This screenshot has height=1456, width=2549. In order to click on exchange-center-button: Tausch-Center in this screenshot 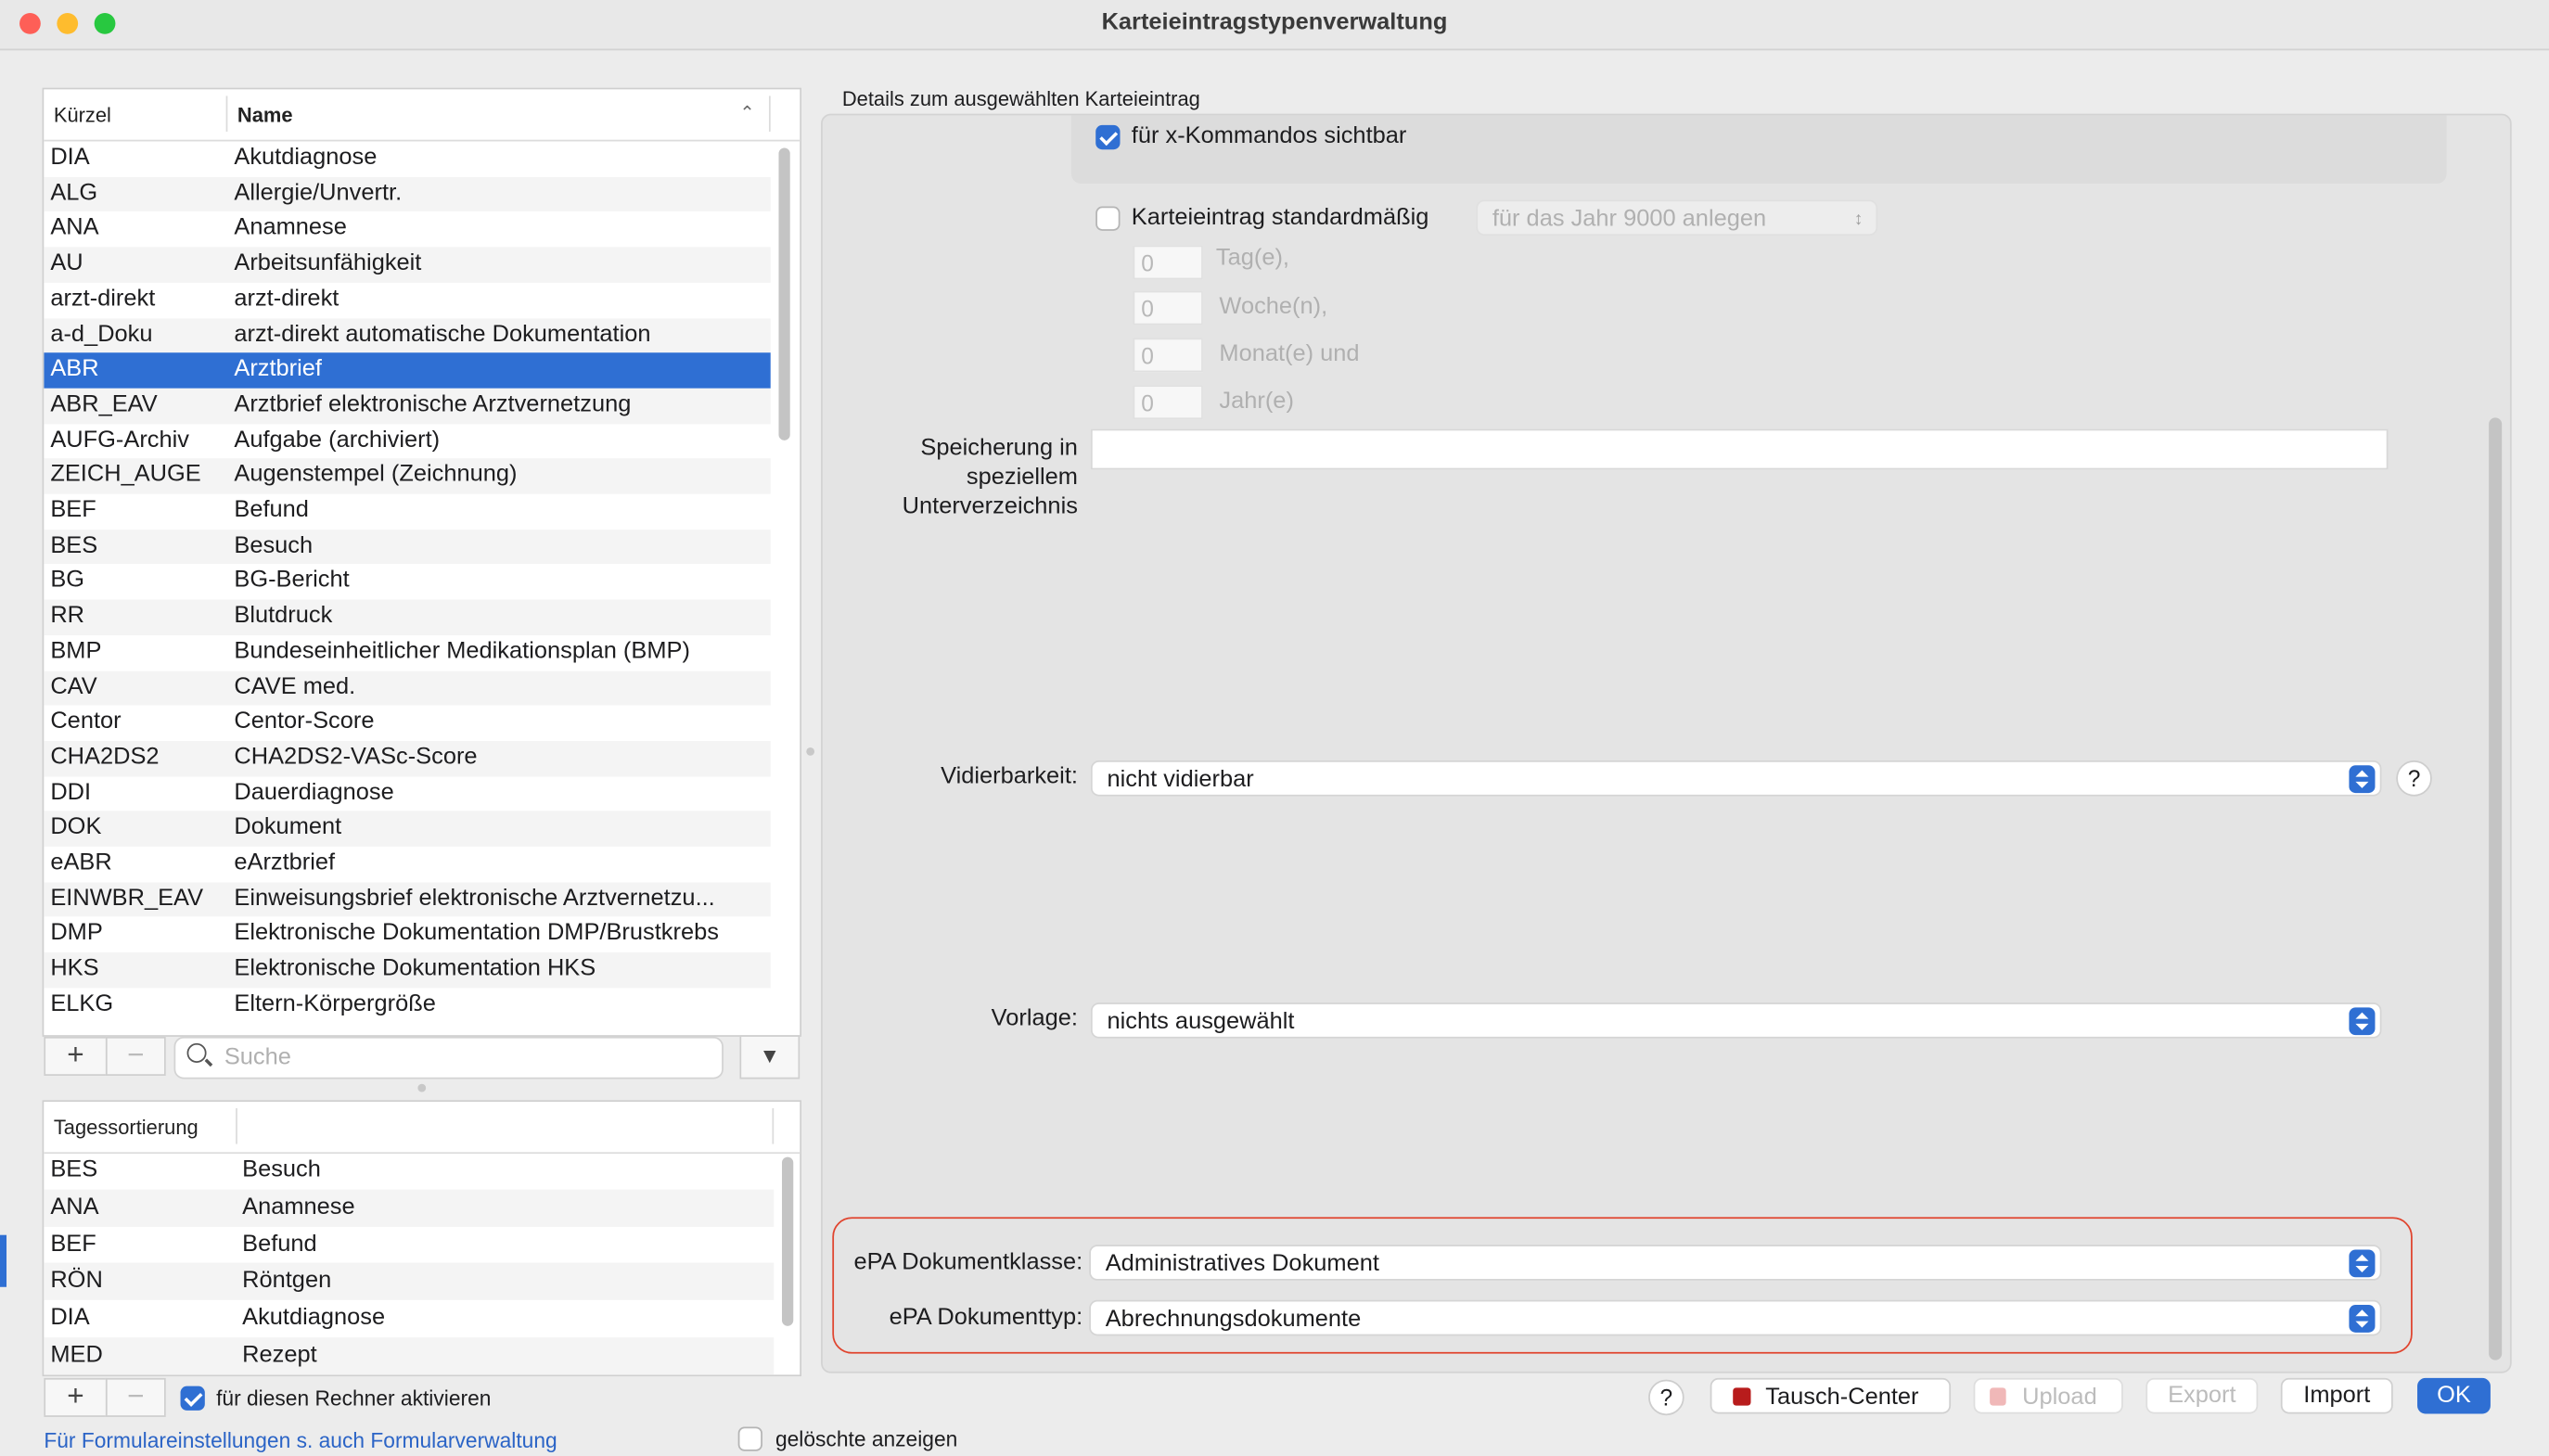, I will do `click(1831, 1395)`.